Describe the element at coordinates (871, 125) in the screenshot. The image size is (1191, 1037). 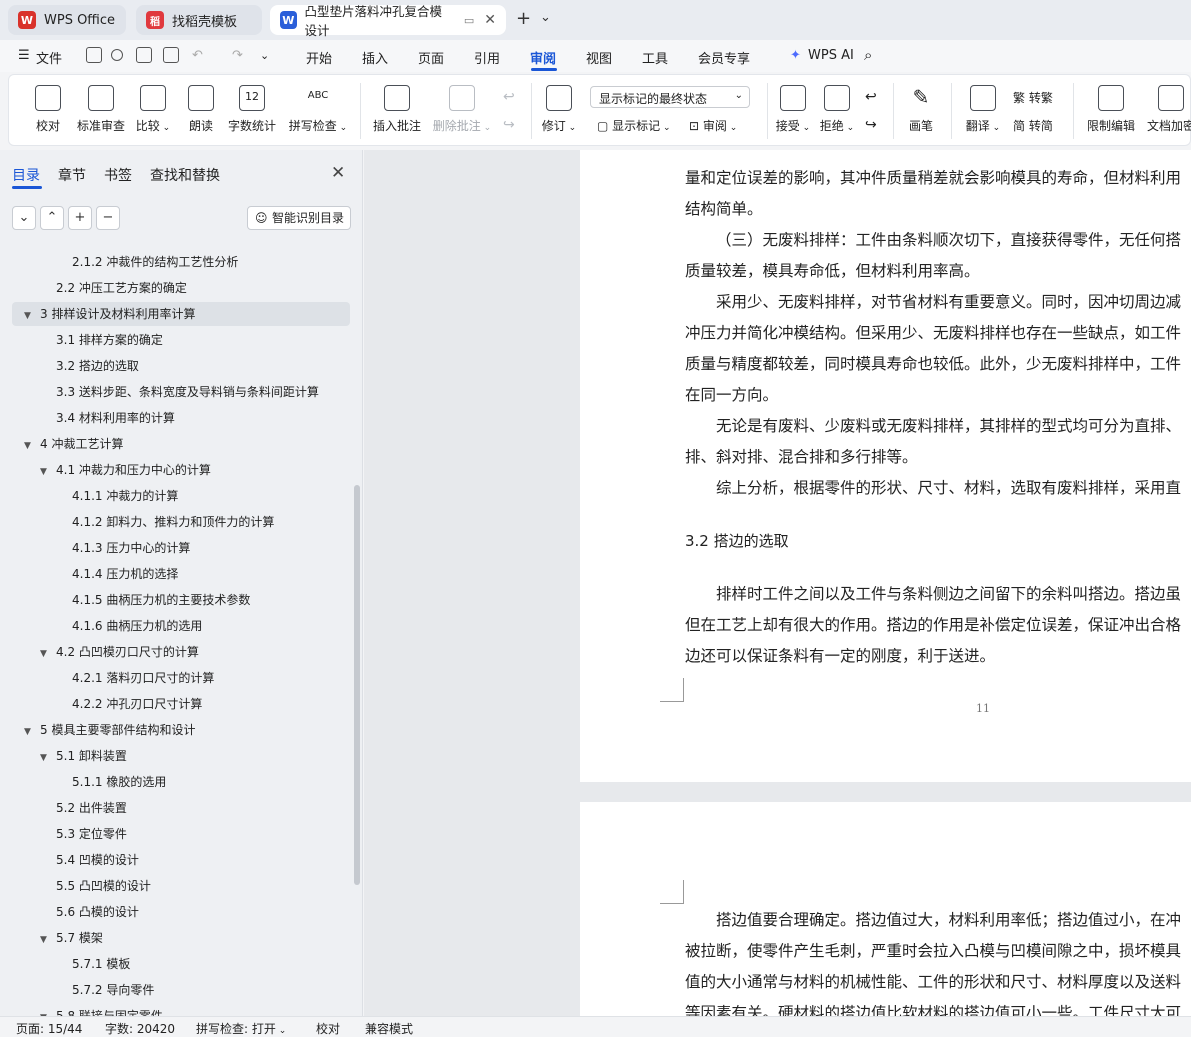
I see `next-change-icon: ↪` at that location.